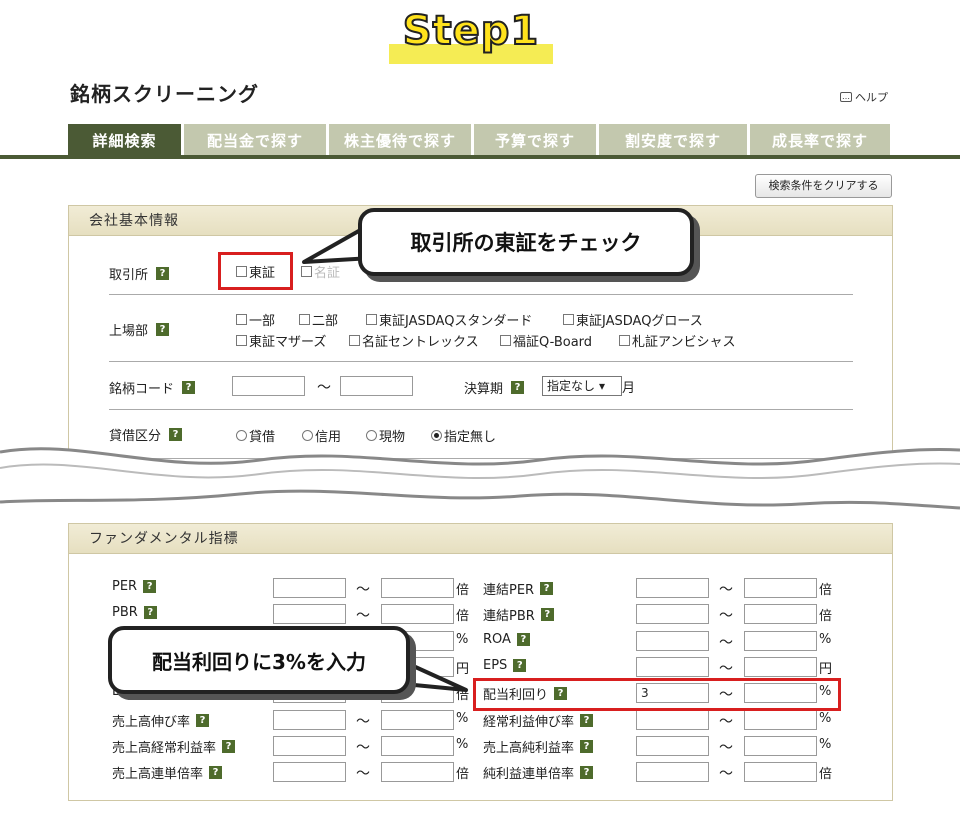  I want to click on lending-radio-shinyo: 信用, so click(321, 435).